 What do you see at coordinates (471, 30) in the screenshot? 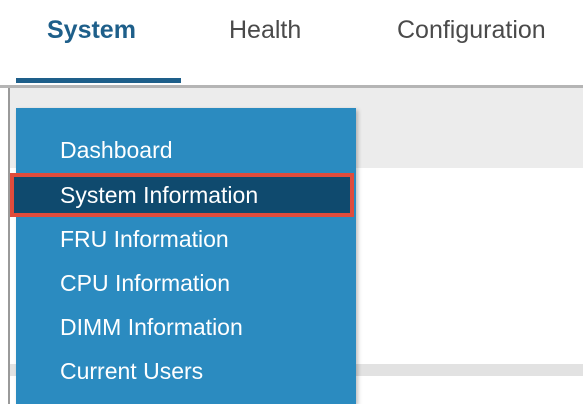
I see `tab-configuration: Configuration` at bounding box center [471, 30].